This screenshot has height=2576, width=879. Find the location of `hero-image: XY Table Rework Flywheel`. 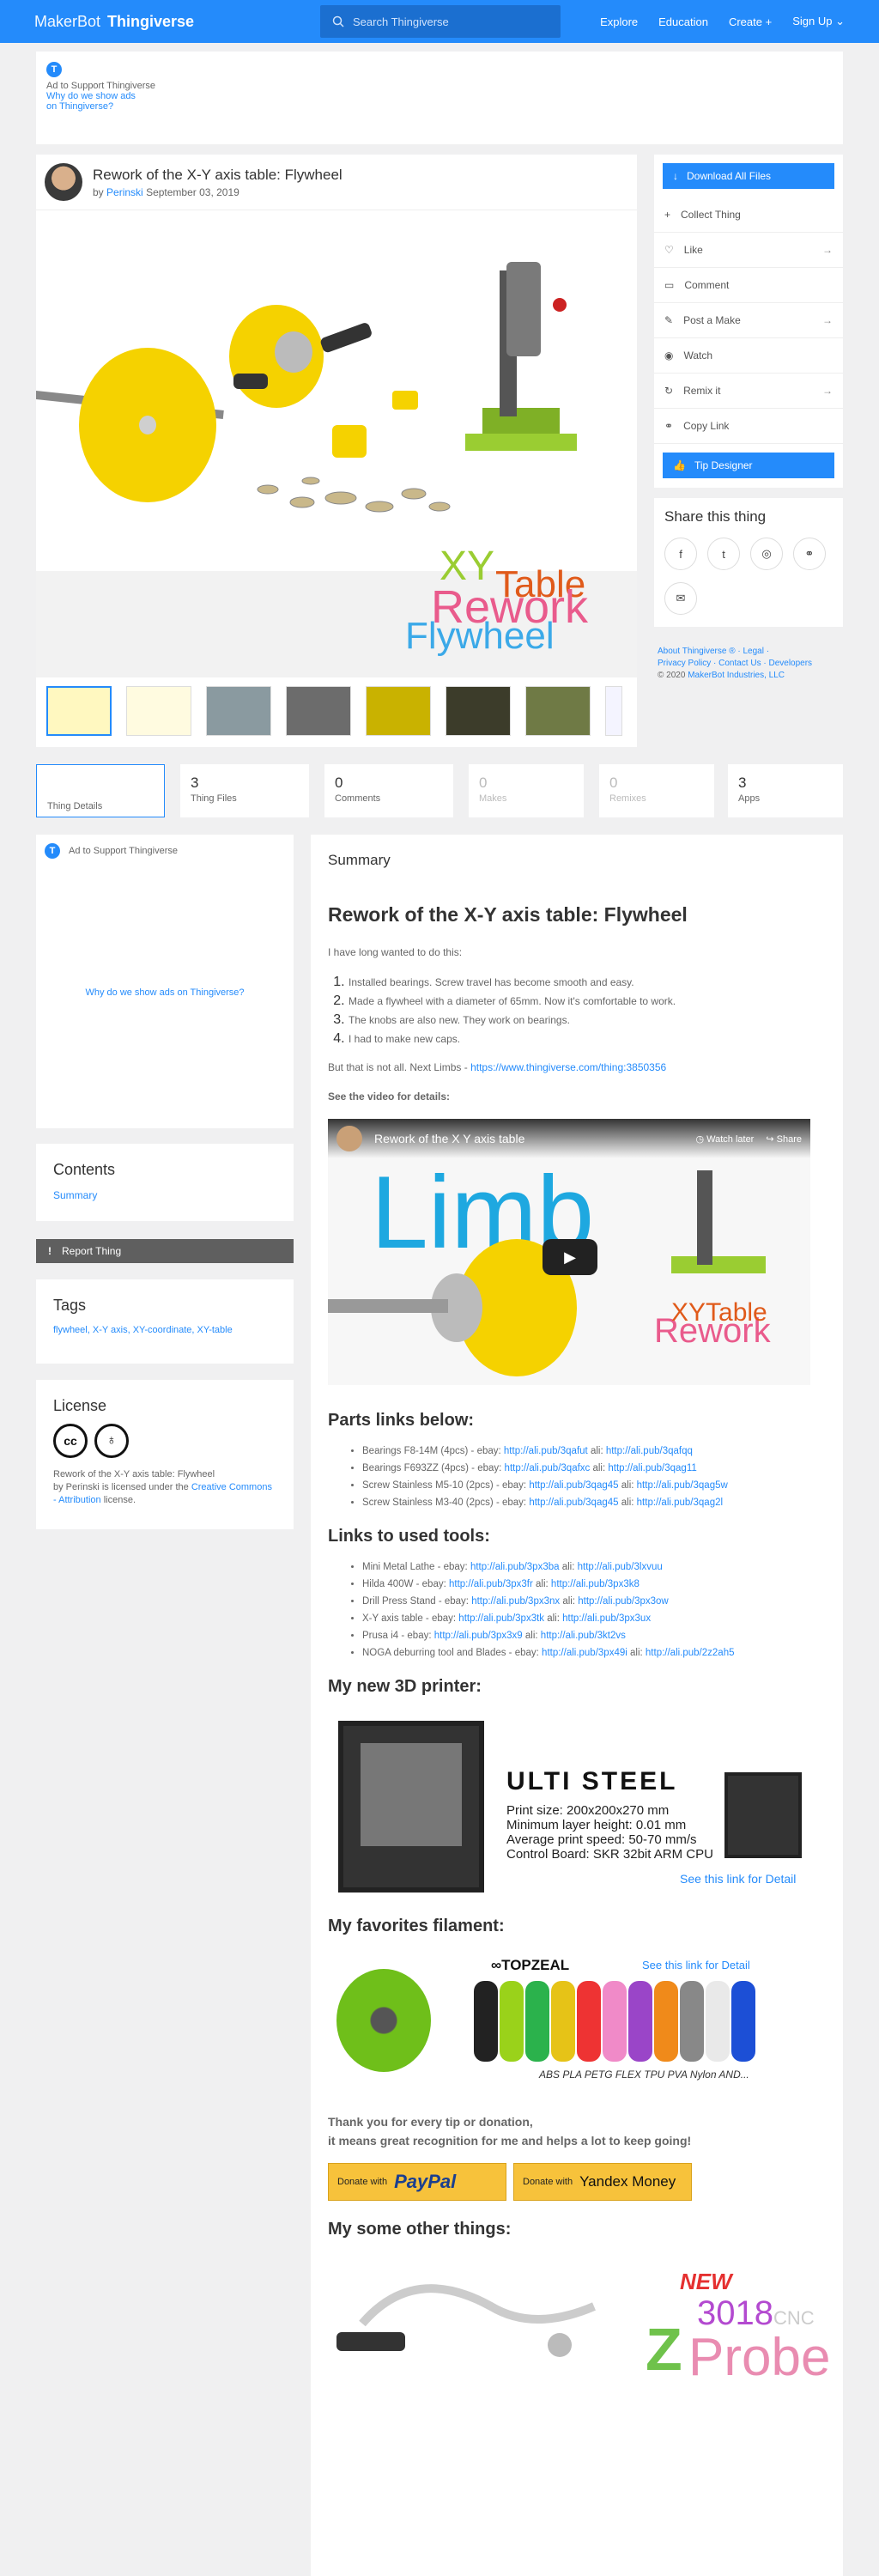

hero-image: XY Table Rework Flywheel is located at coordinates (336, 444).